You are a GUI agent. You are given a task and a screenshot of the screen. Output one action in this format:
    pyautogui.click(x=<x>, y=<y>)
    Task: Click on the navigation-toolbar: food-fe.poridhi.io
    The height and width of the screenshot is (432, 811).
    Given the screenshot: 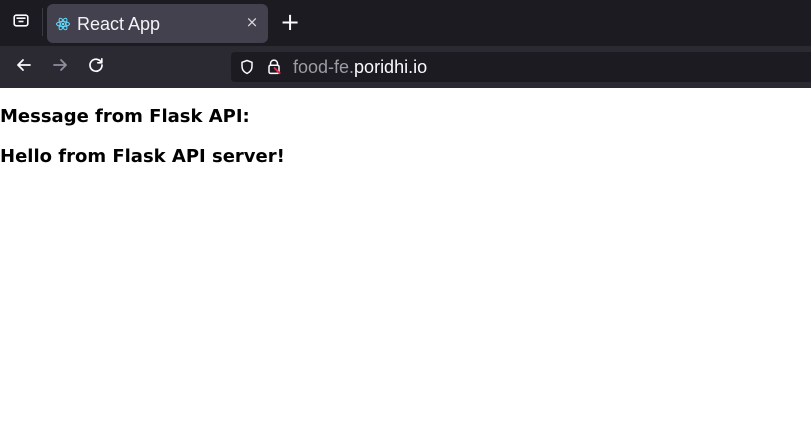 What is the action you would take?
    pyautogui.click(x=405, y=67)
    